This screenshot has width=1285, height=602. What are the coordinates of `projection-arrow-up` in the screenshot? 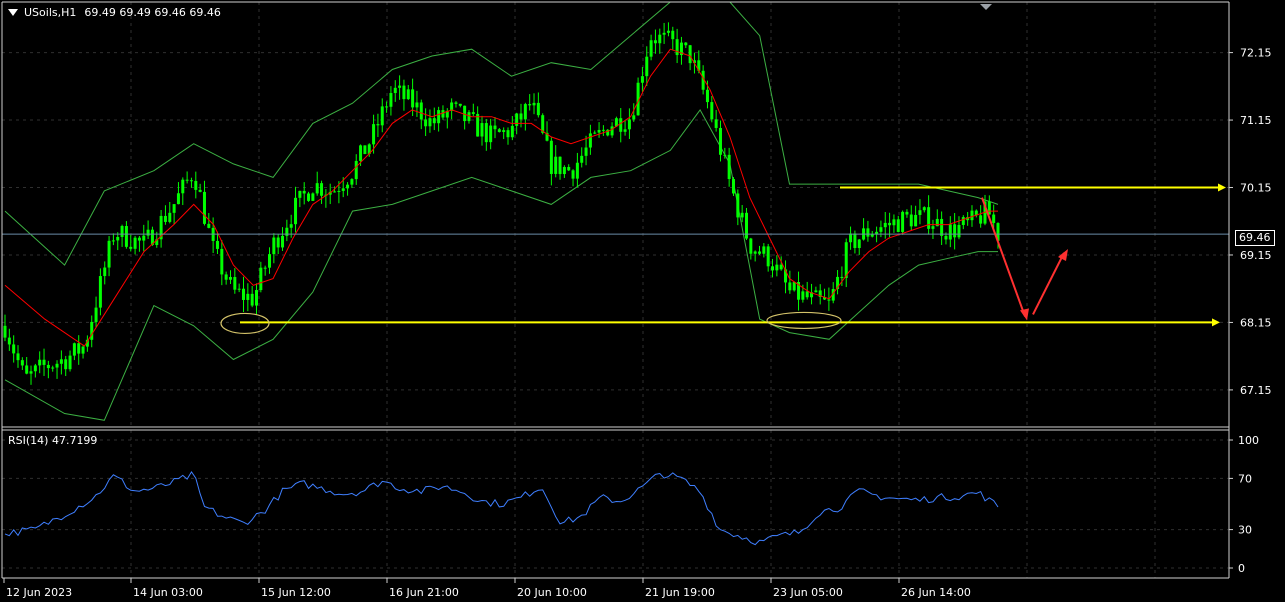 It's located at (1048, 283).